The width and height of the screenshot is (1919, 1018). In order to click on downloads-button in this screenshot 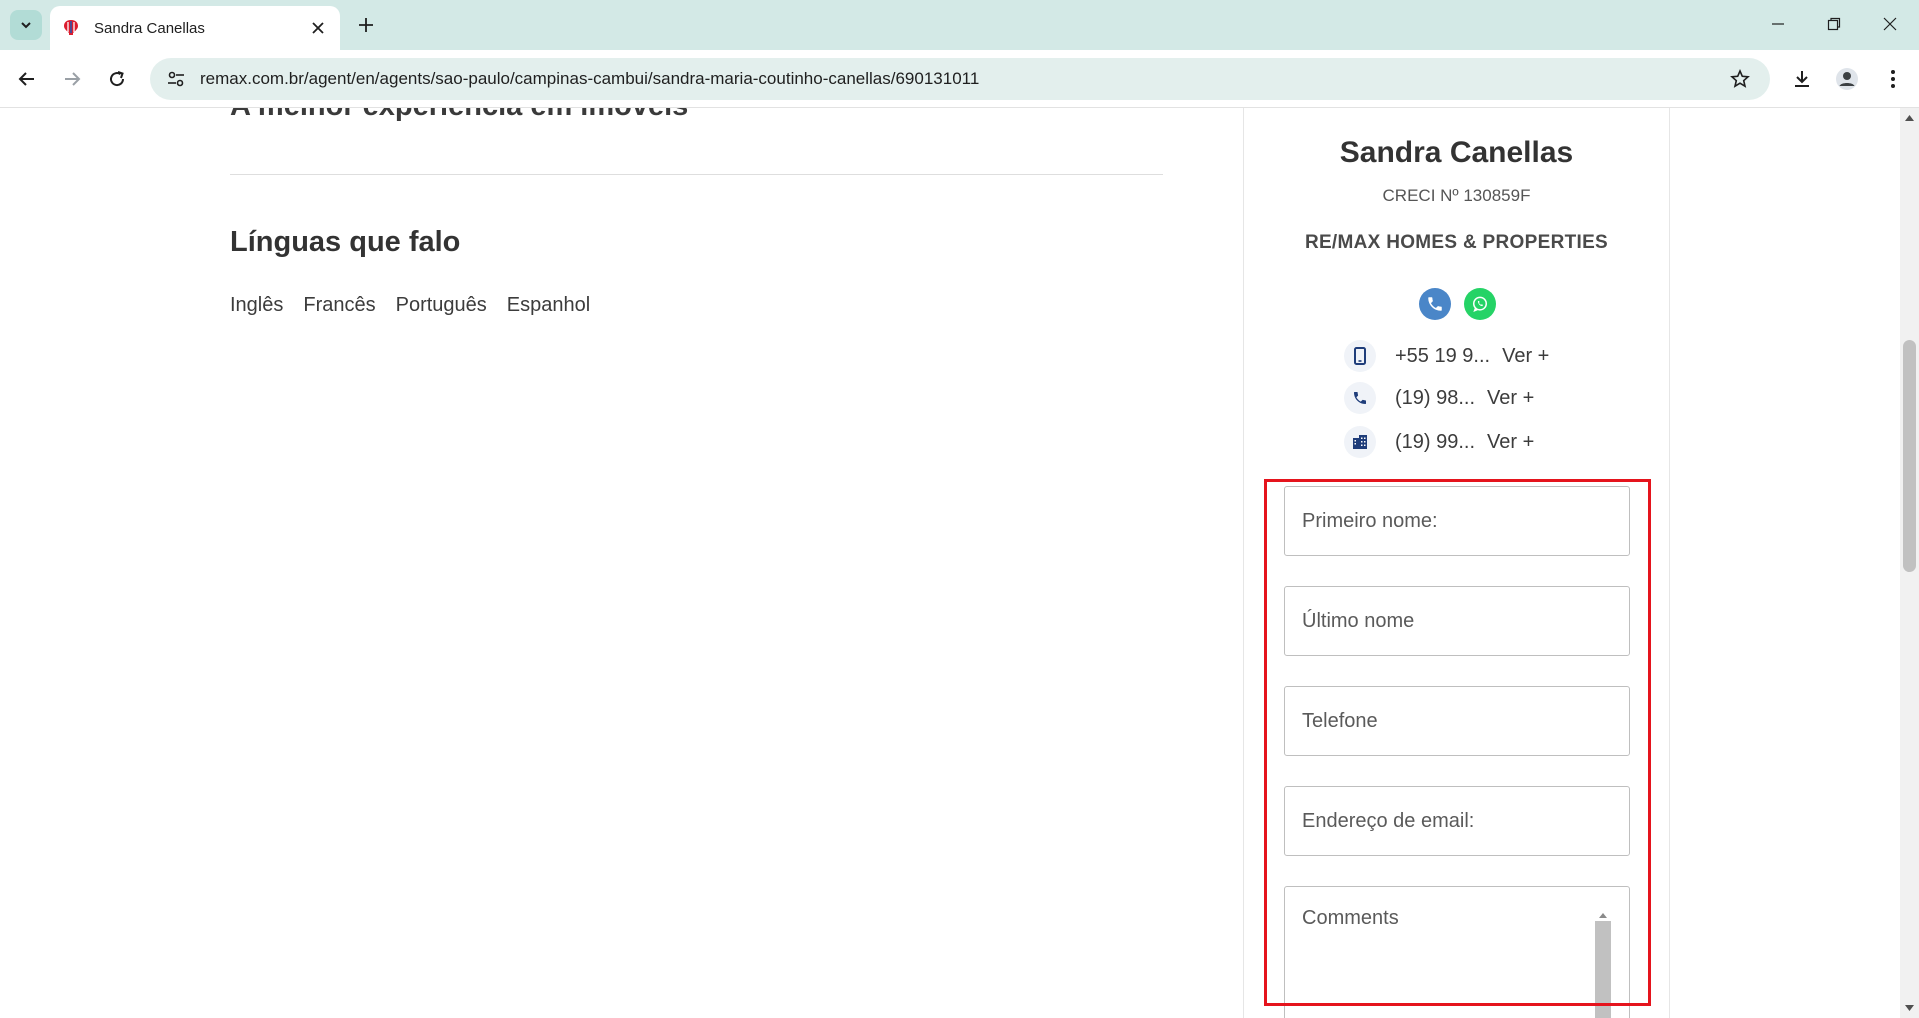, I will do `click(1802, 79)`.